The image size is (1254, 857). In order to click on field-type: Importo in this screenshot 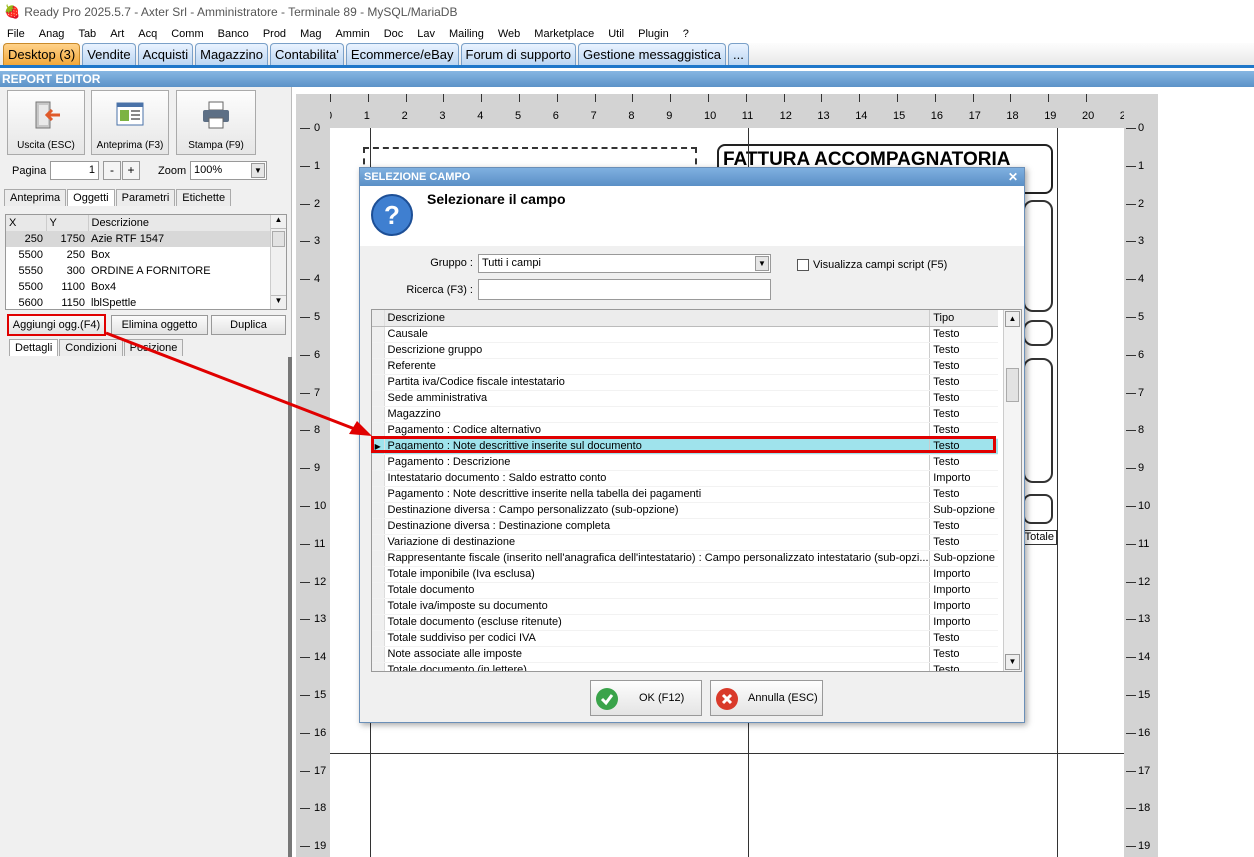, I will do `click(963, 574)`.